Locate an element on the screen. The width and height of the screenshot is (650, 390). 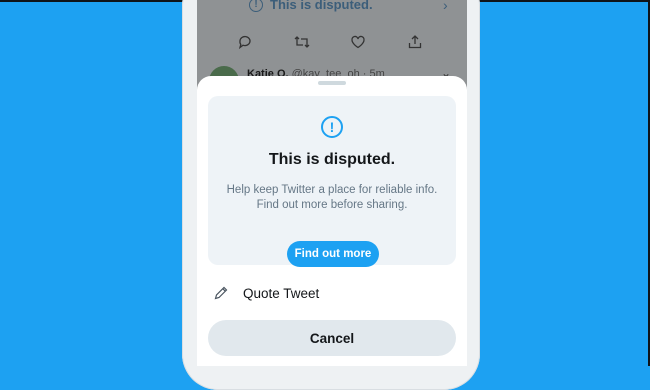
quote-tweet-option: Quote Tweet is located at coordinates (333, 293).